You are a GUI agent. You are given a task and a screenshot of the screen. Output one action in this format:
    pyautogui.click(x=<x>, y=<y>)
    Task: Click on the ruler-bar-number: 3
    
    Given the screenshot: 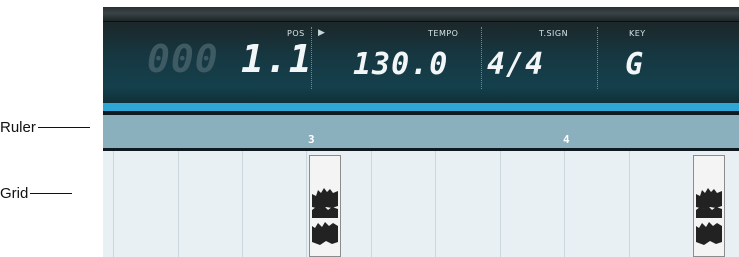 What is the action you would take?
    pyautogui.click(x=311, y=139)
    